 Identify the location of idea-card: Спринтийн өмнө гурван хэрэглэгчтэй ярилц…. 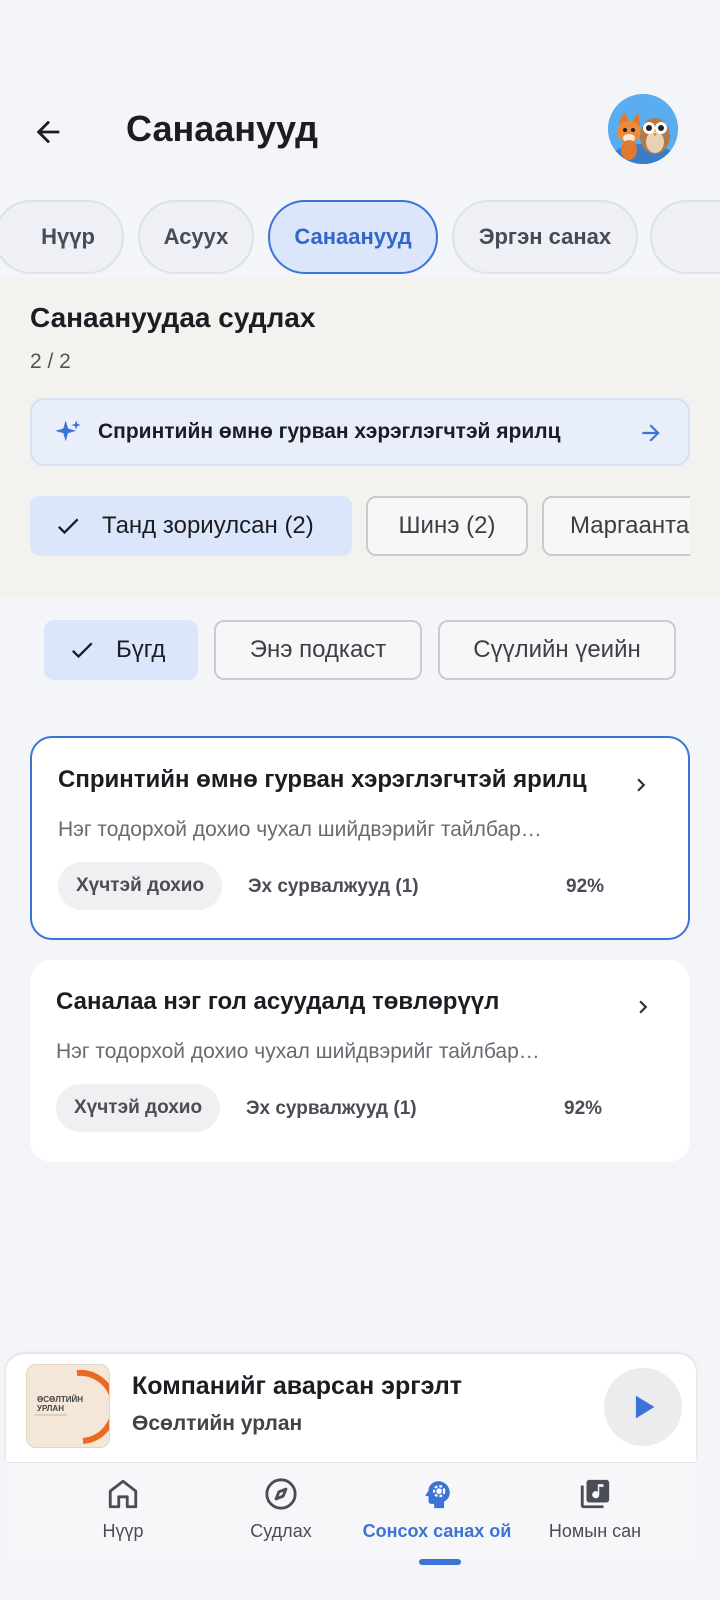
(360, 838).